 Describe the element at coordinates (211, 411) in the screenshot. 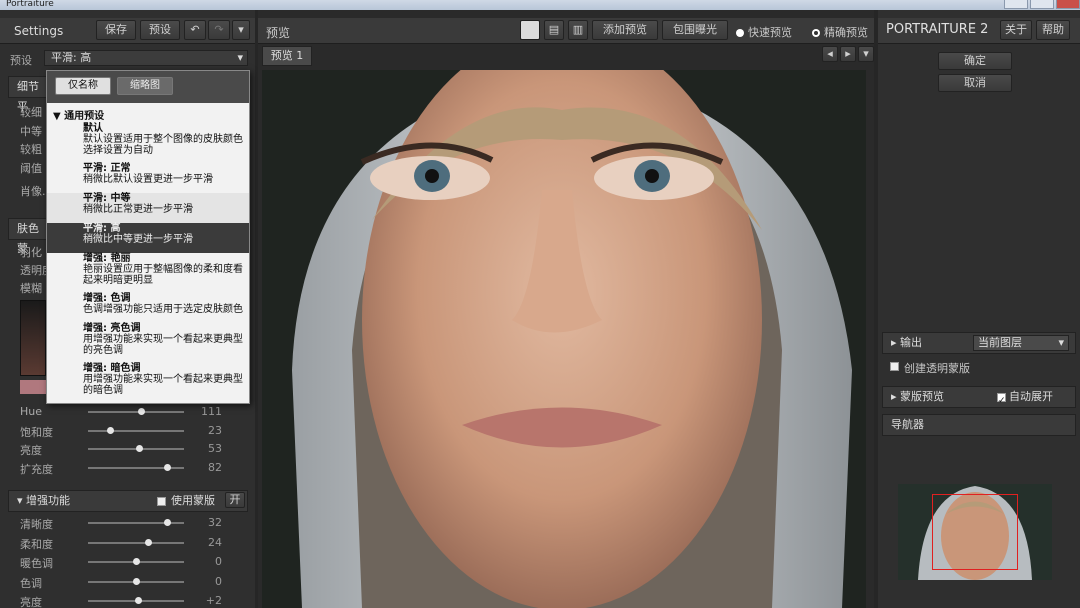

I see `slider-value: 111` at that location.